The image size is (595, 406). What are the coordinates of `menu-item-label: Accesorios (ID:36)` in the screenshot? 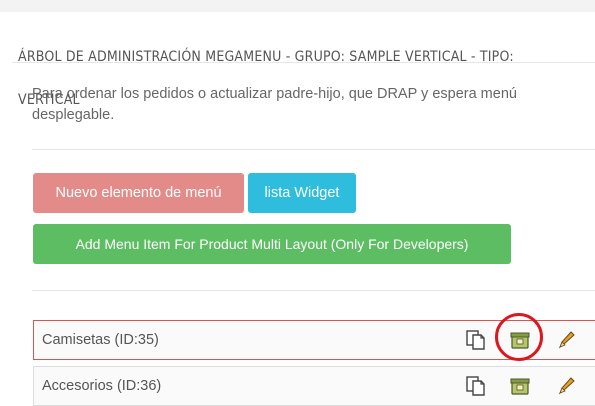 It's located at (102, 386).